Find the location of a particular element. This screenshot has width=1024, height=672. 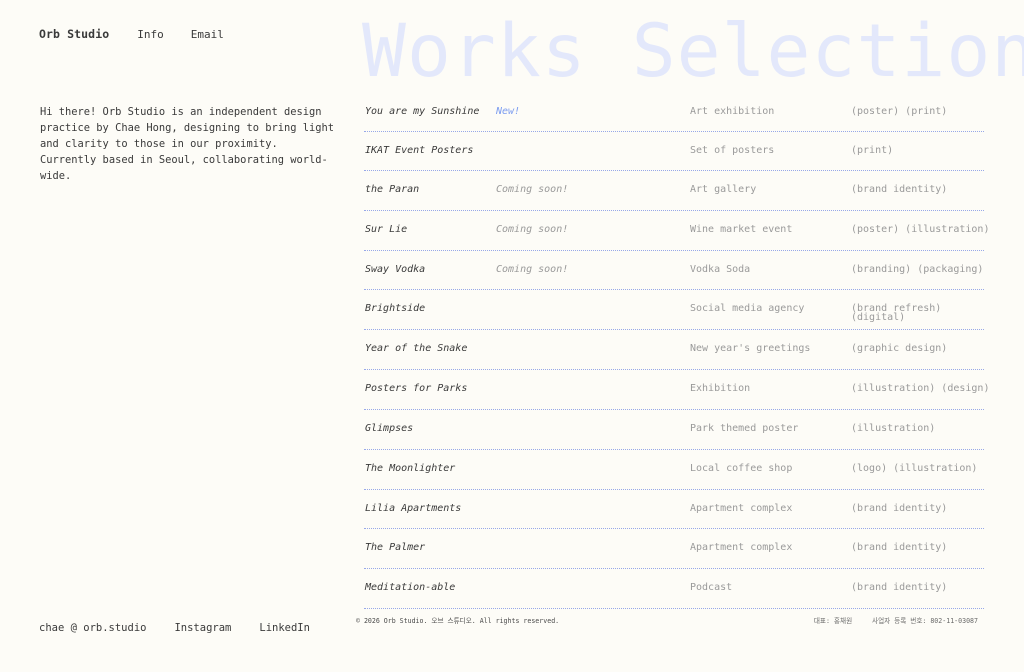

work-description: Vodka Soda is located at coordinates (720, 269).